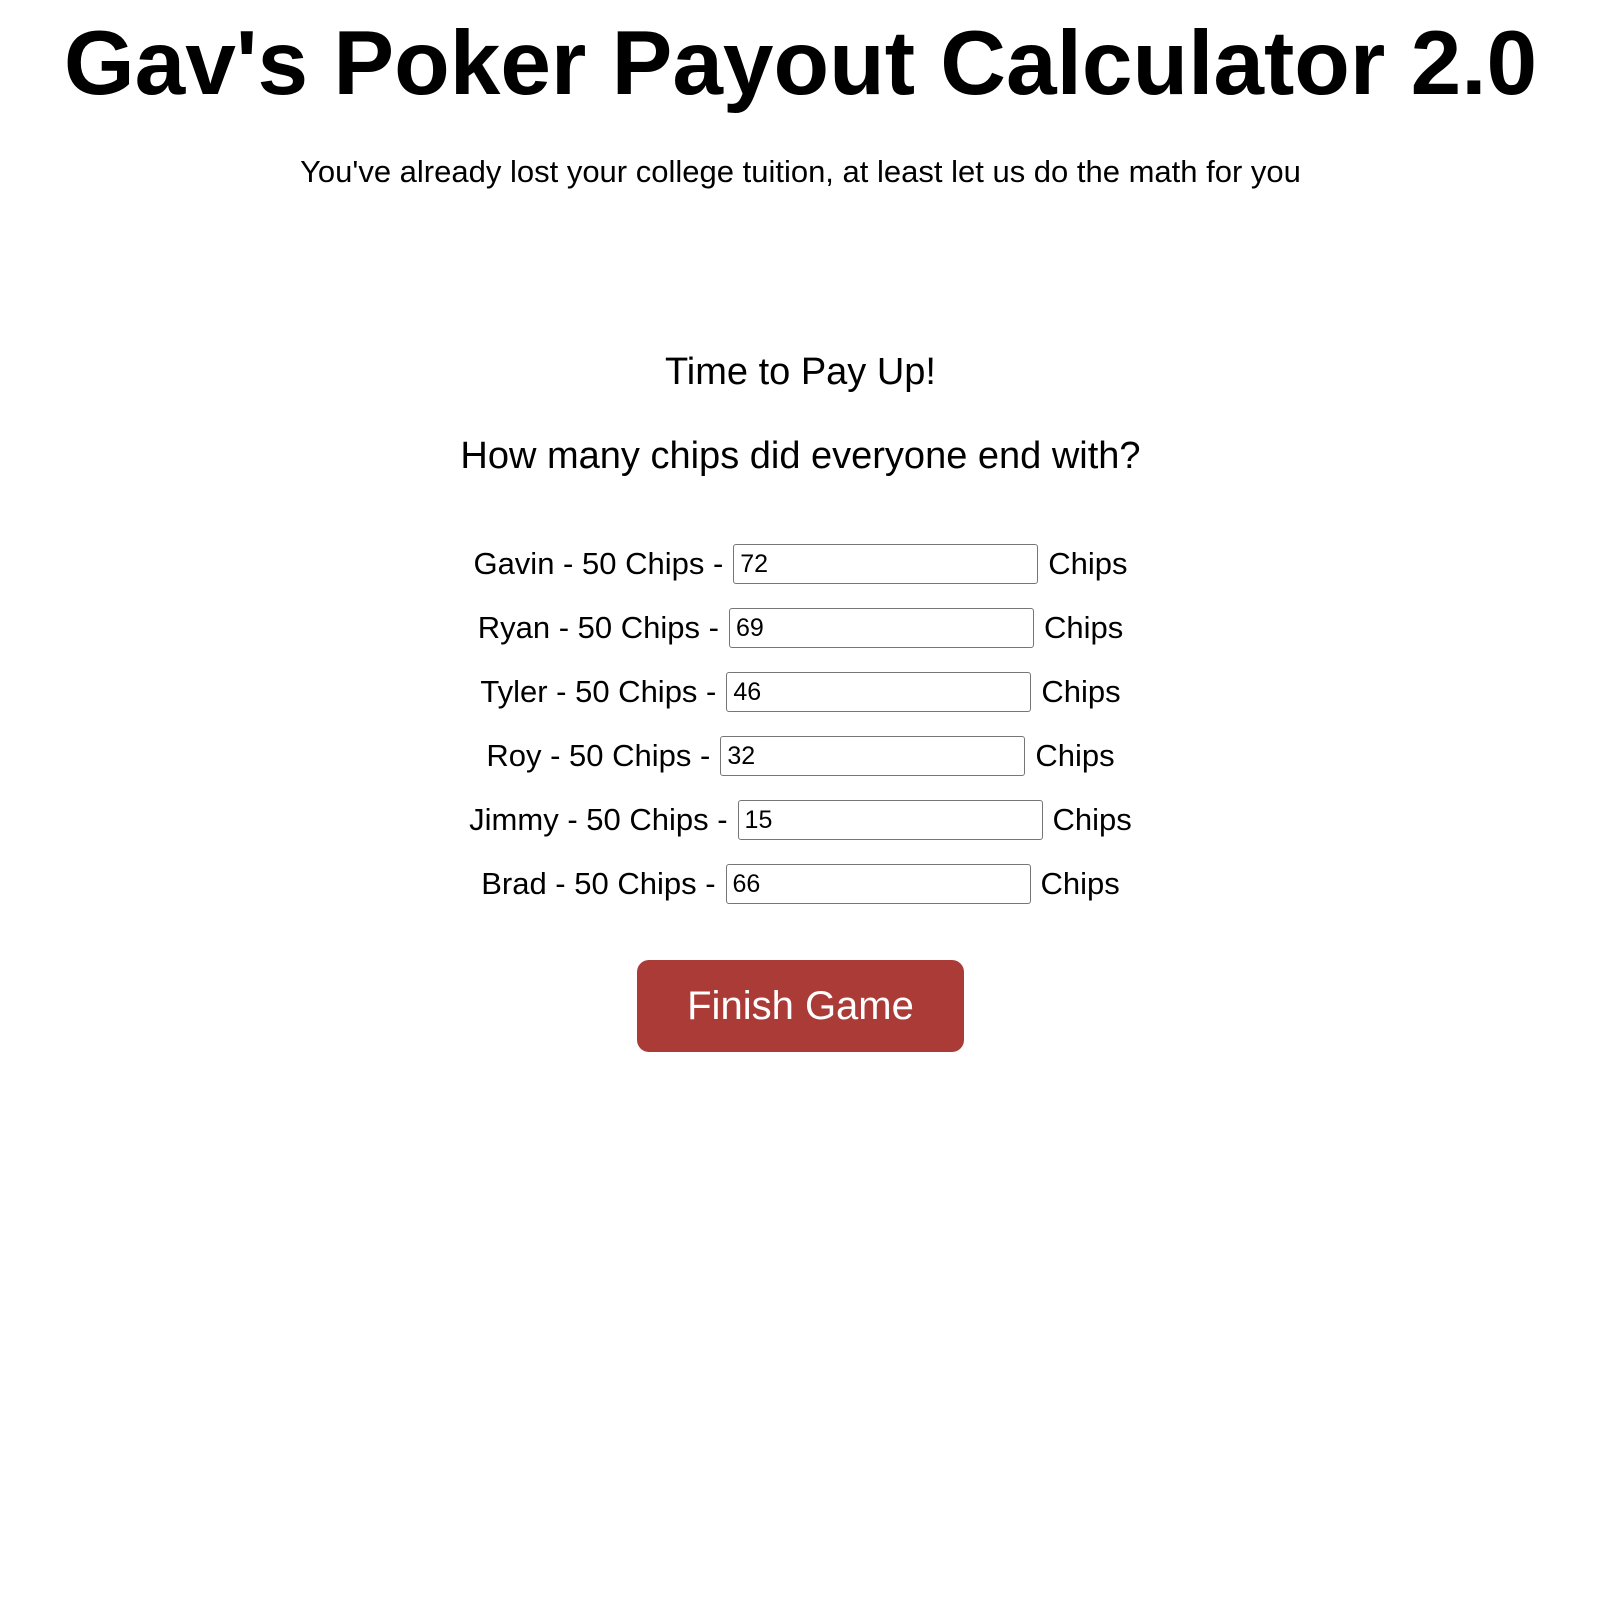 This screenshot has width=1601, height=1601. Describe the element at coordinates (598, 563) in the screenshot. I see `player-label: Gavin - 50 Chips -` at that location.